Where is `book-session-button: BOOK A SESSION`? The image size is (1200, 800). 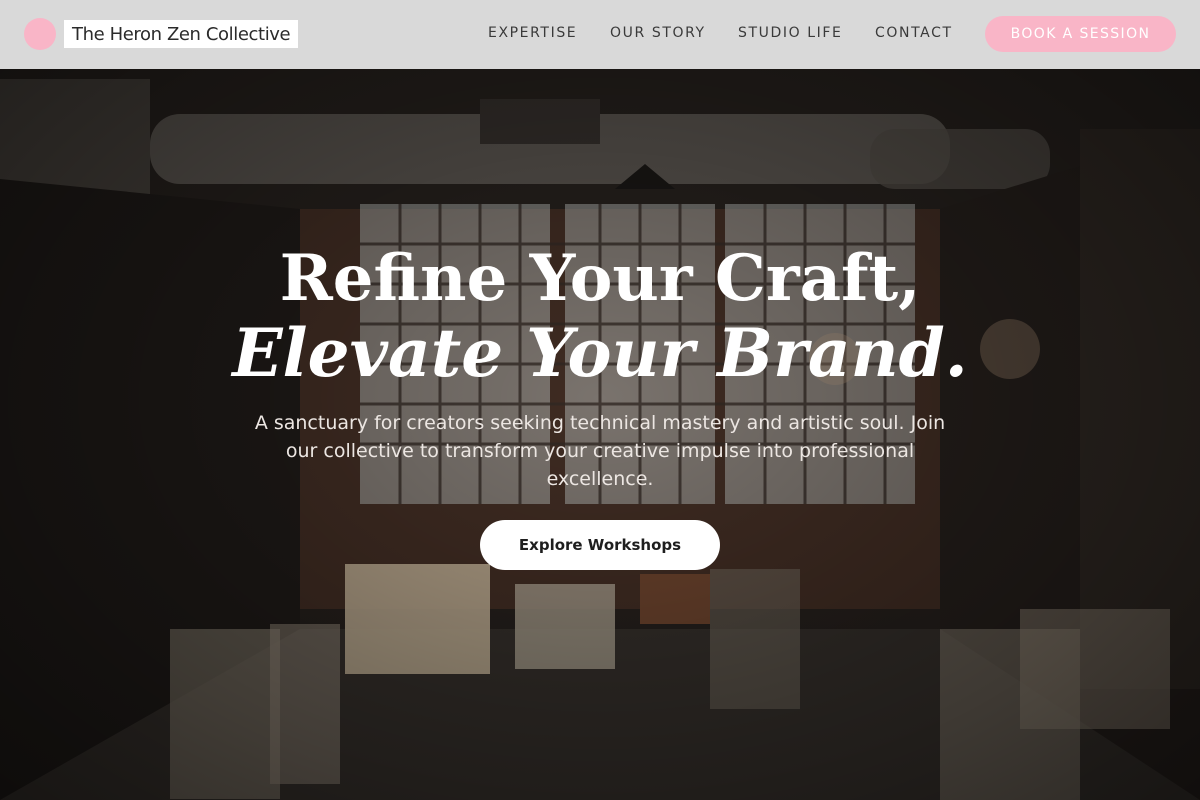 book-session-button: BOOK A SESSION is located at coordinates (1080, 34).